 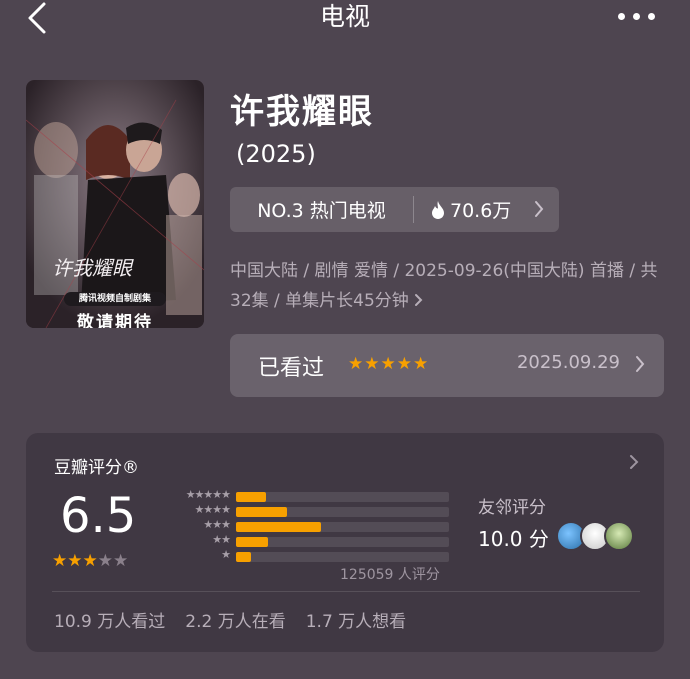 What do you see at coordinates (568, 362) in the screenshot?
I see `watched-date: 2025.09.29` at bounding box center [568, 362].